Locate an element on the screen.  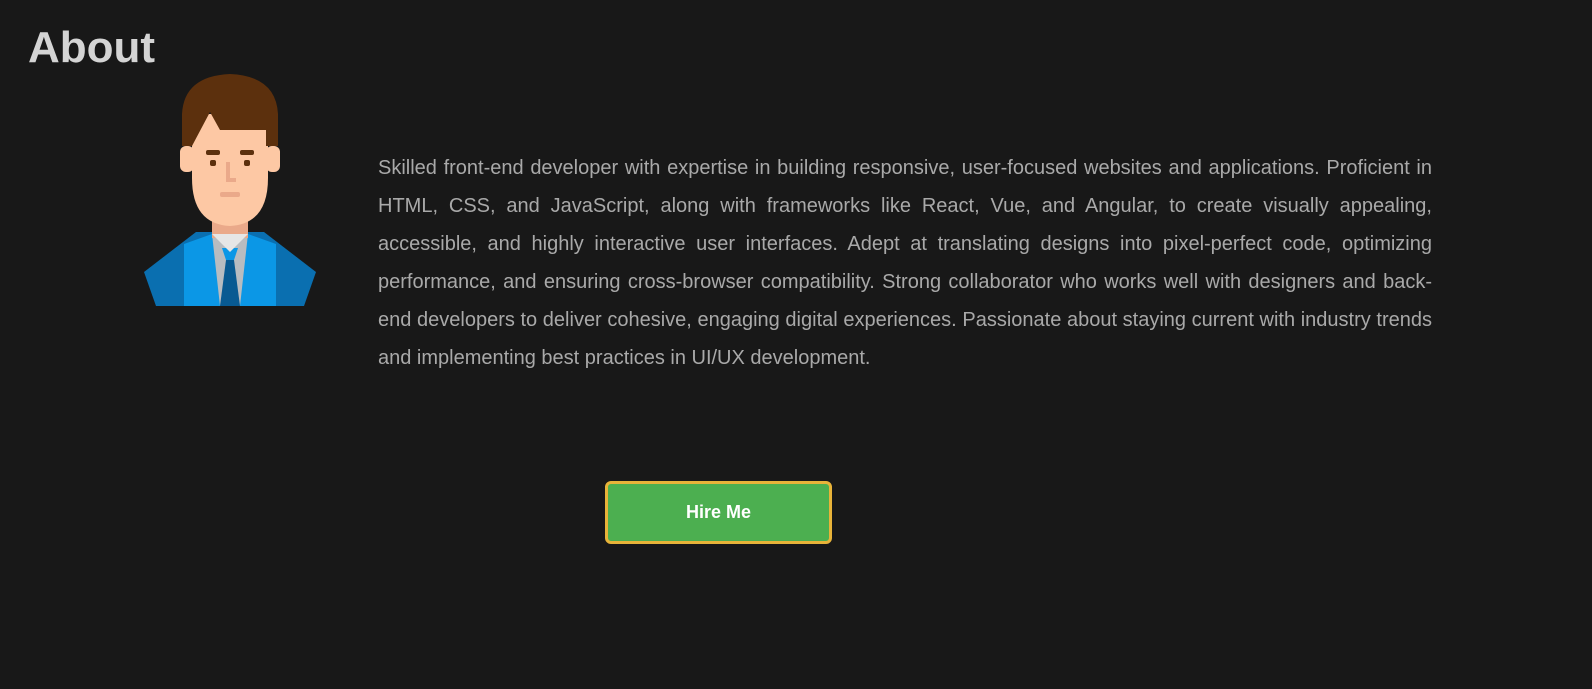
hire-me-button: Hire Me is located at coordinates (718, 512).